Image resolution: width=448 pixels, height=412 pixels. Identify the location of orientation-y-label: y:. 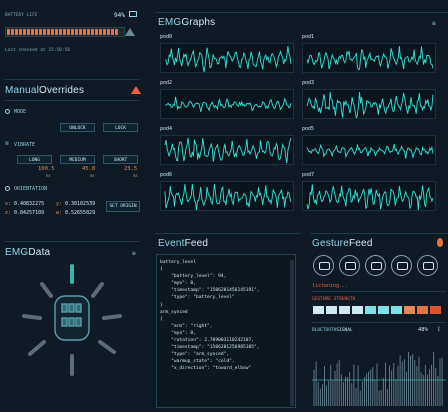
(59, 204).